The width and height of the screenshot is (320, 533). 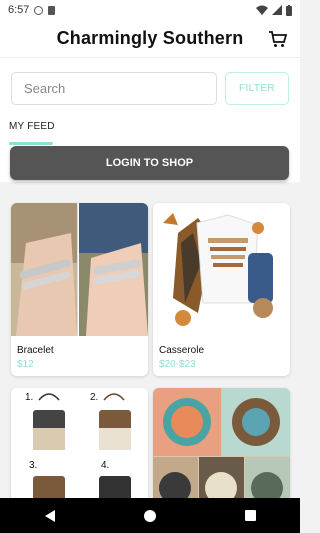 I want to click on sd-card-icon, so click(x=52, y=10).